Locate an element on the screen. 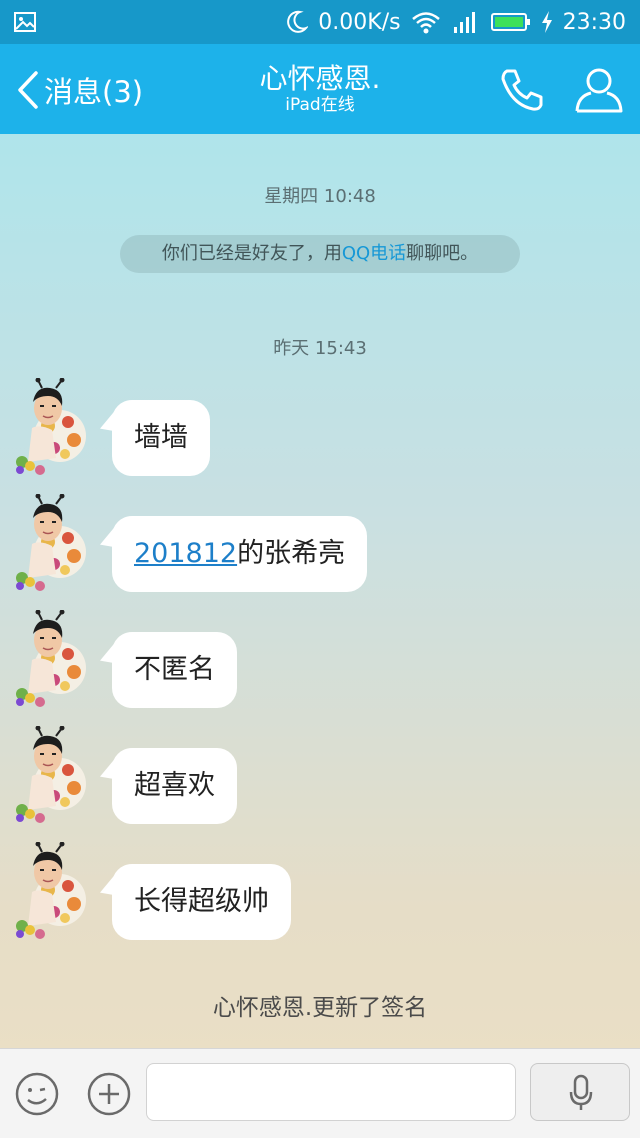  input-bar is located at coordinates (320, 1093).